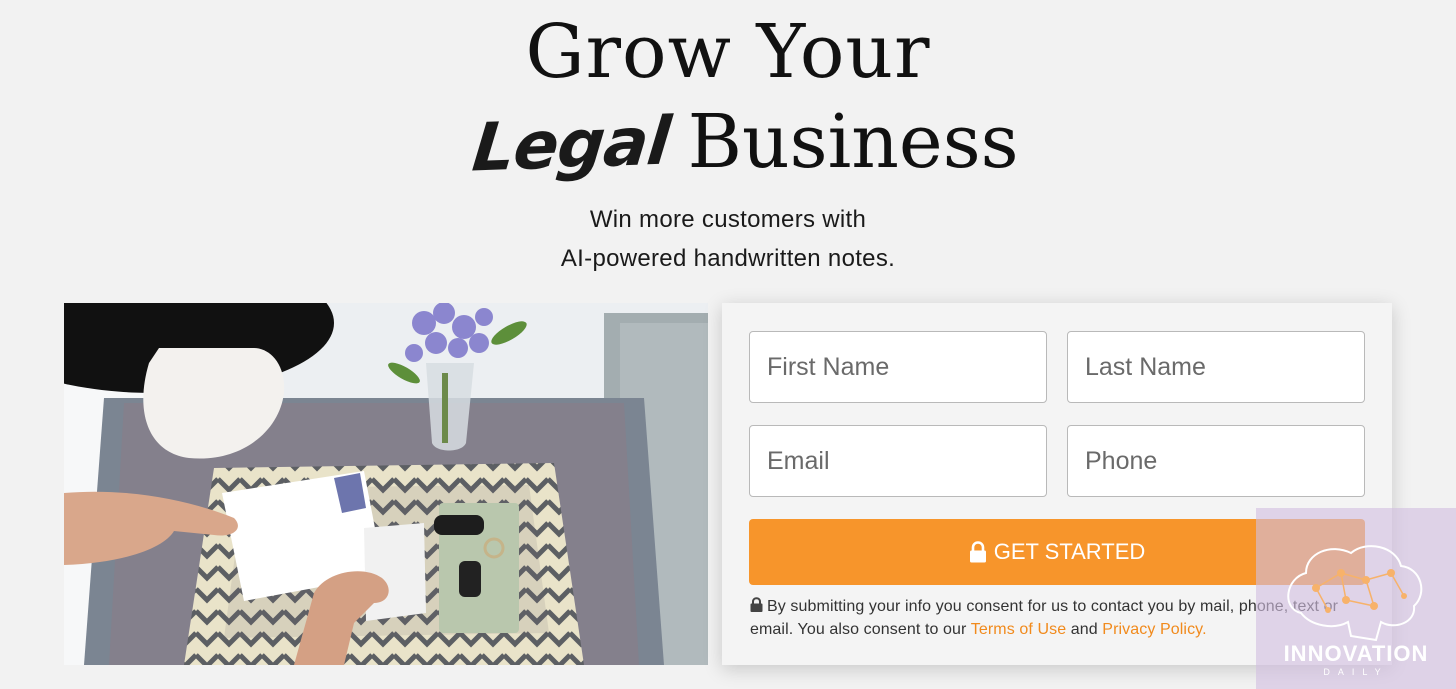  What do you see at coordinates (1069, 551) in the screenshot?
I see `get-started-label: GET STARTED` at bounding box center [1069, 551].